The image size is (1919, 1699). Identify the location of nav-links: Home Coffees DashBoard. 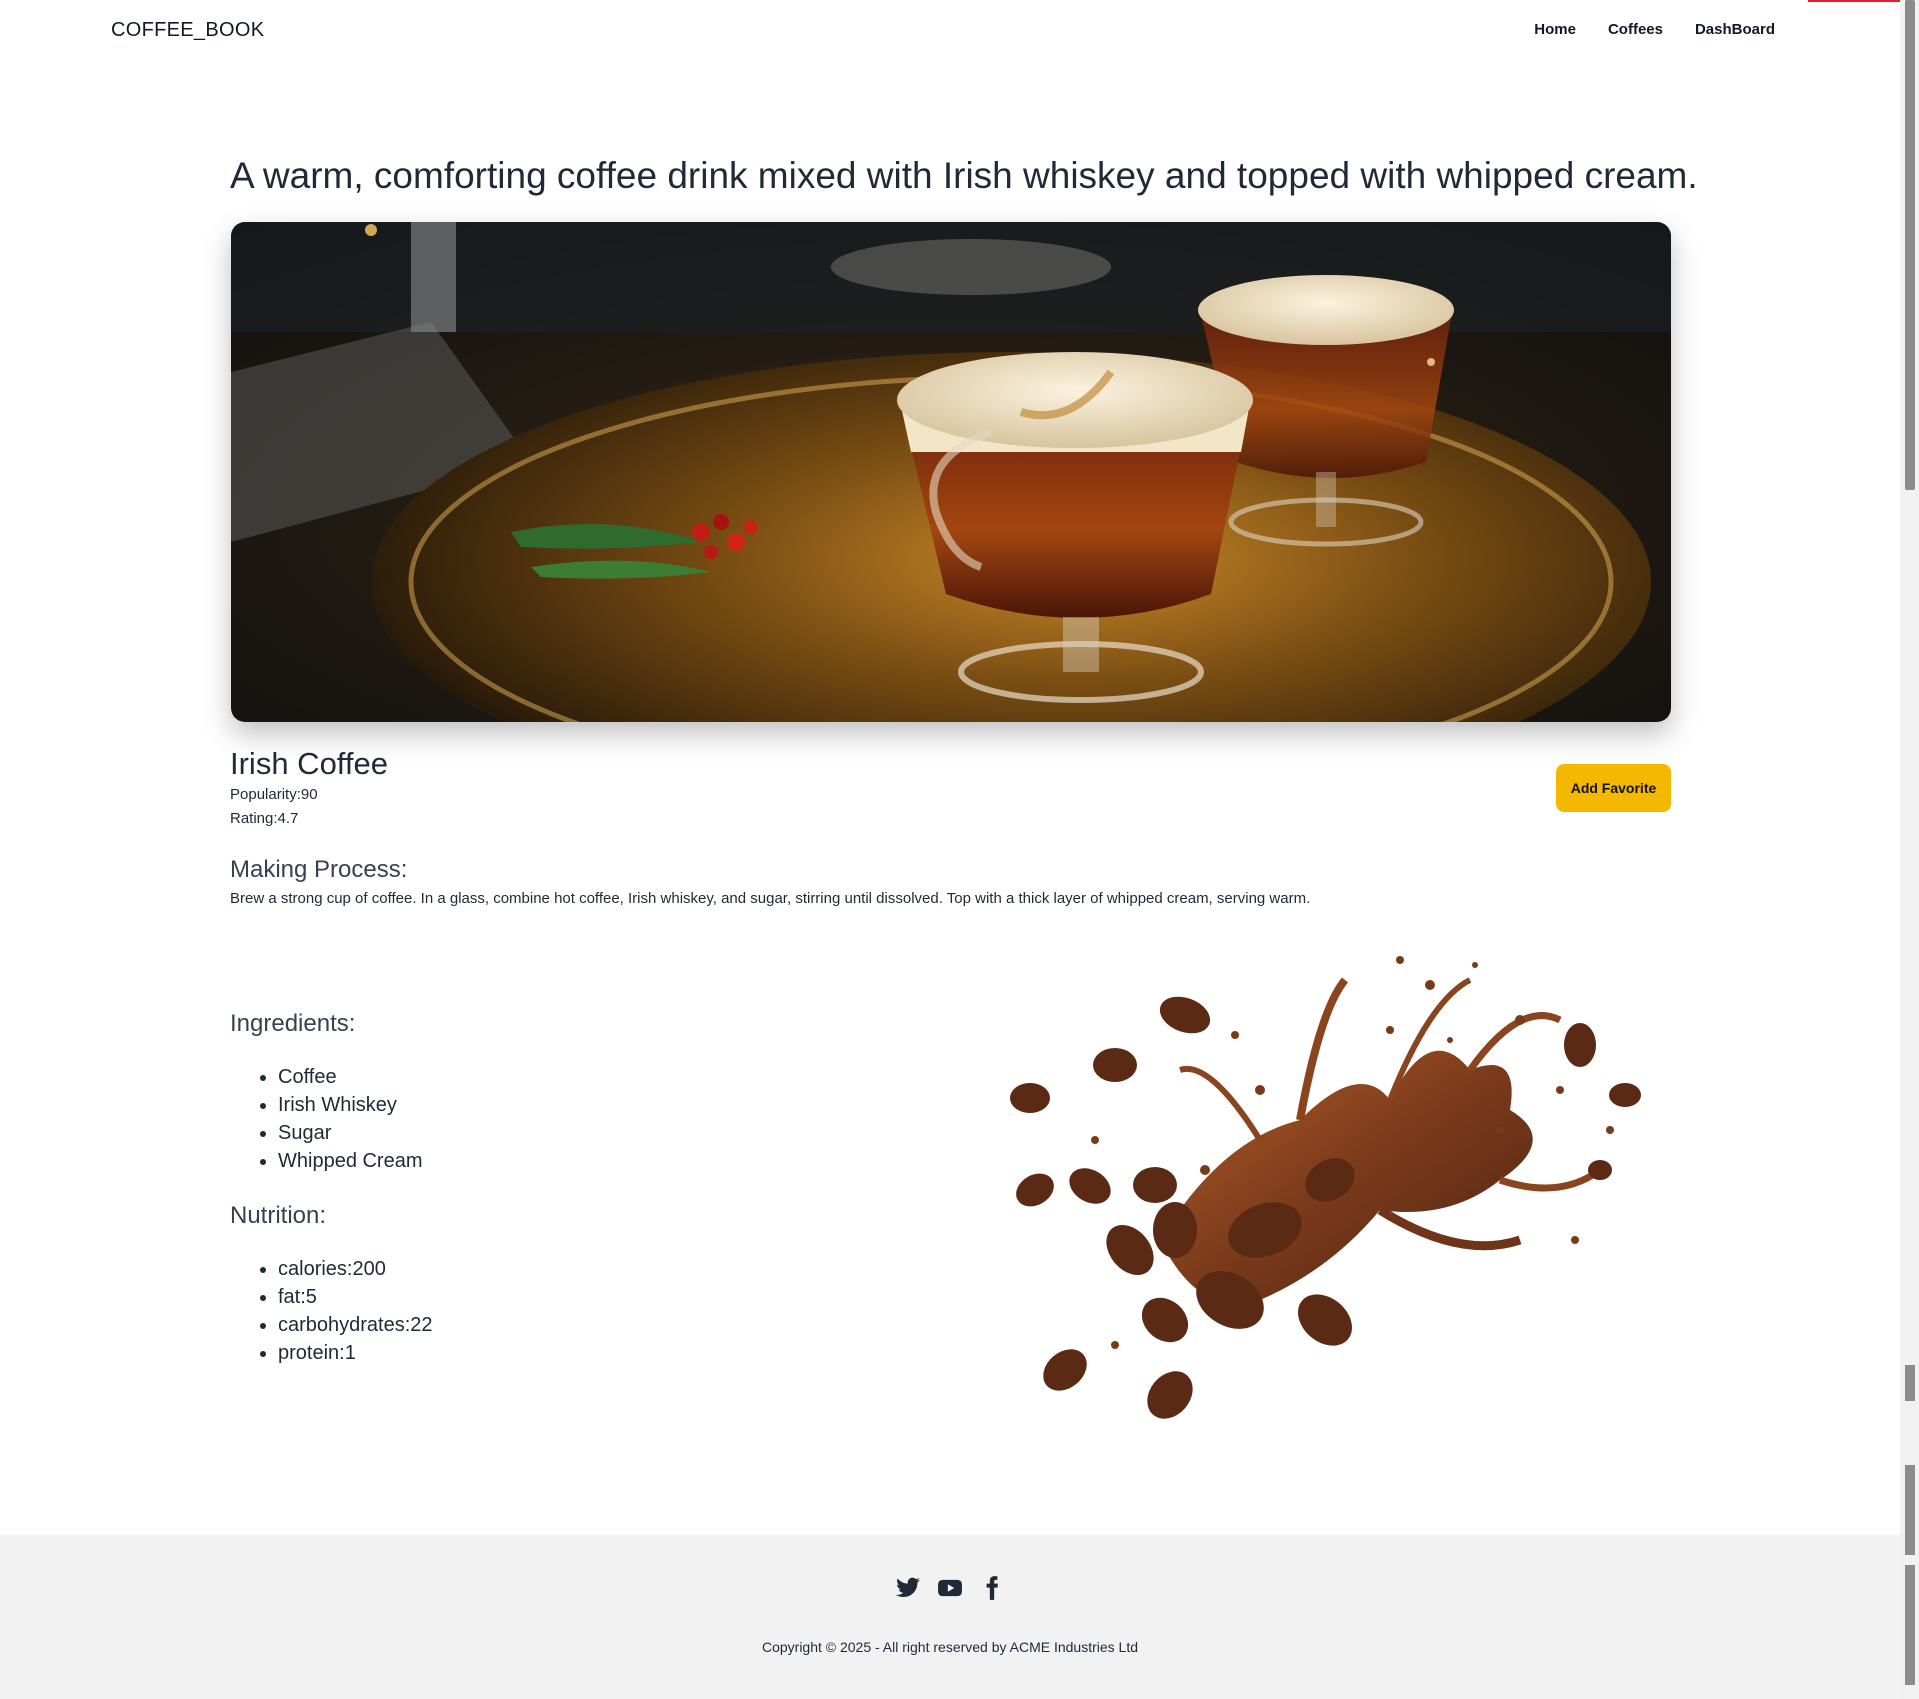
(1654, 29).